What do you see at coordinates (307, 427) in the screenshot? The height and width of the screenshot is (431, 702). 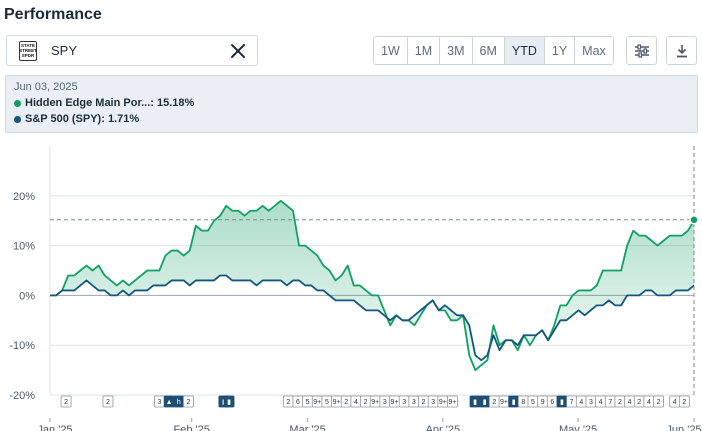 I see `x-tick-label: Mar '25` at bounding box center [307, 427].